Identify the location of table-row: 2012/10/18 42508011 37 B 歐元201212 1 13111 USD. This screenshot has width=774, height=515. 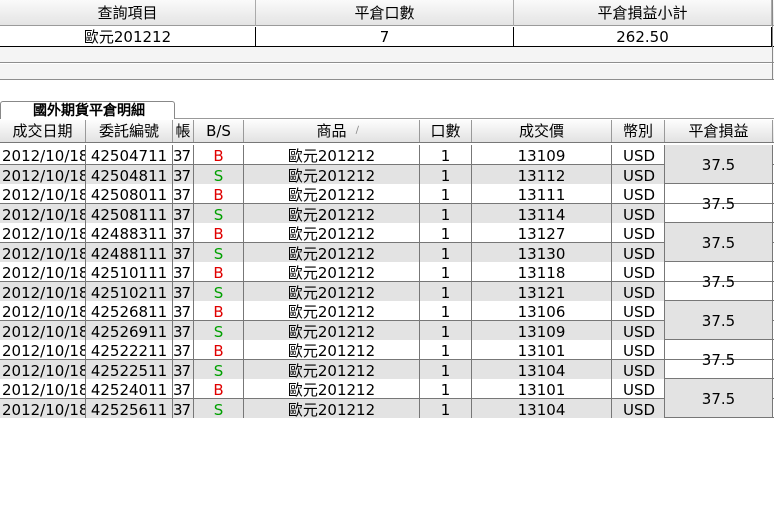
(387, 194).